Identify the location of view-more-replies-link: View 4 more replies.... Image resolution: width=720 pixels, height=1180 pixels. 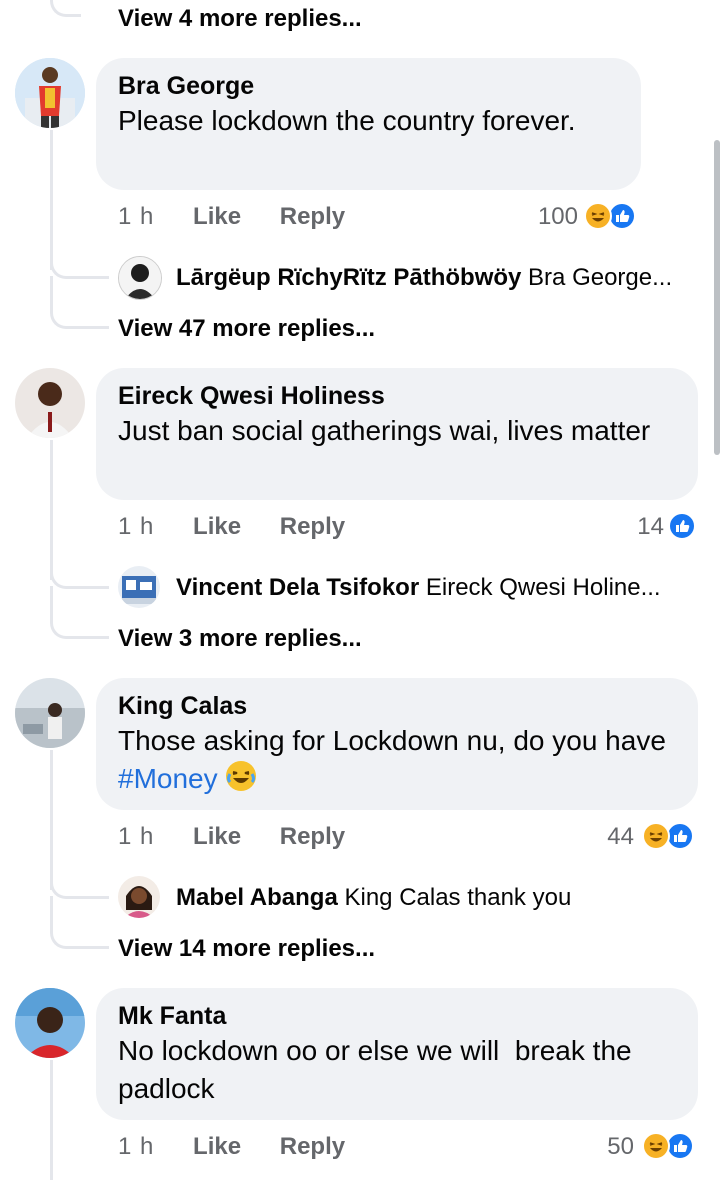
(240, 19).